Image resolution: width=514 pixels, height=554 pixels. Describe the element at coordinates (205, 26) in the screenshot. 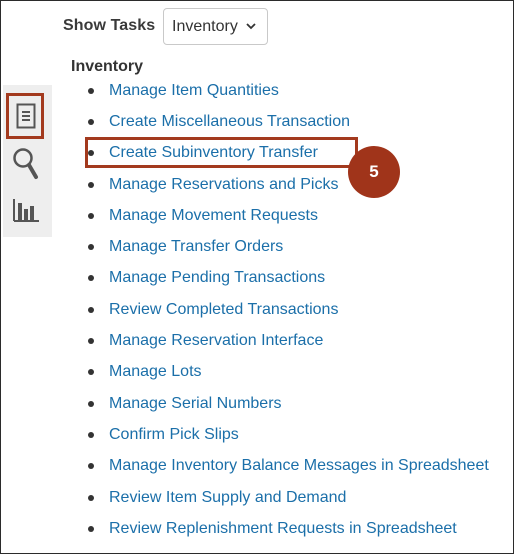

I see `show-tasks-selected-value: Inventory` at that location.